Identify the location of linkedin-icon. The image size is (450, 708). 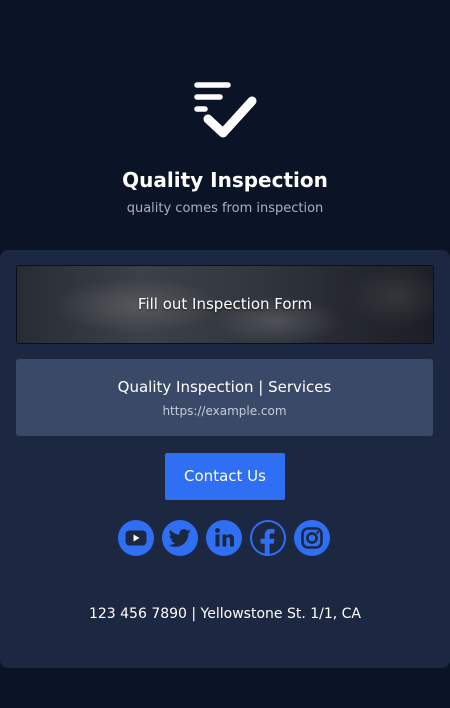
(224, 538).